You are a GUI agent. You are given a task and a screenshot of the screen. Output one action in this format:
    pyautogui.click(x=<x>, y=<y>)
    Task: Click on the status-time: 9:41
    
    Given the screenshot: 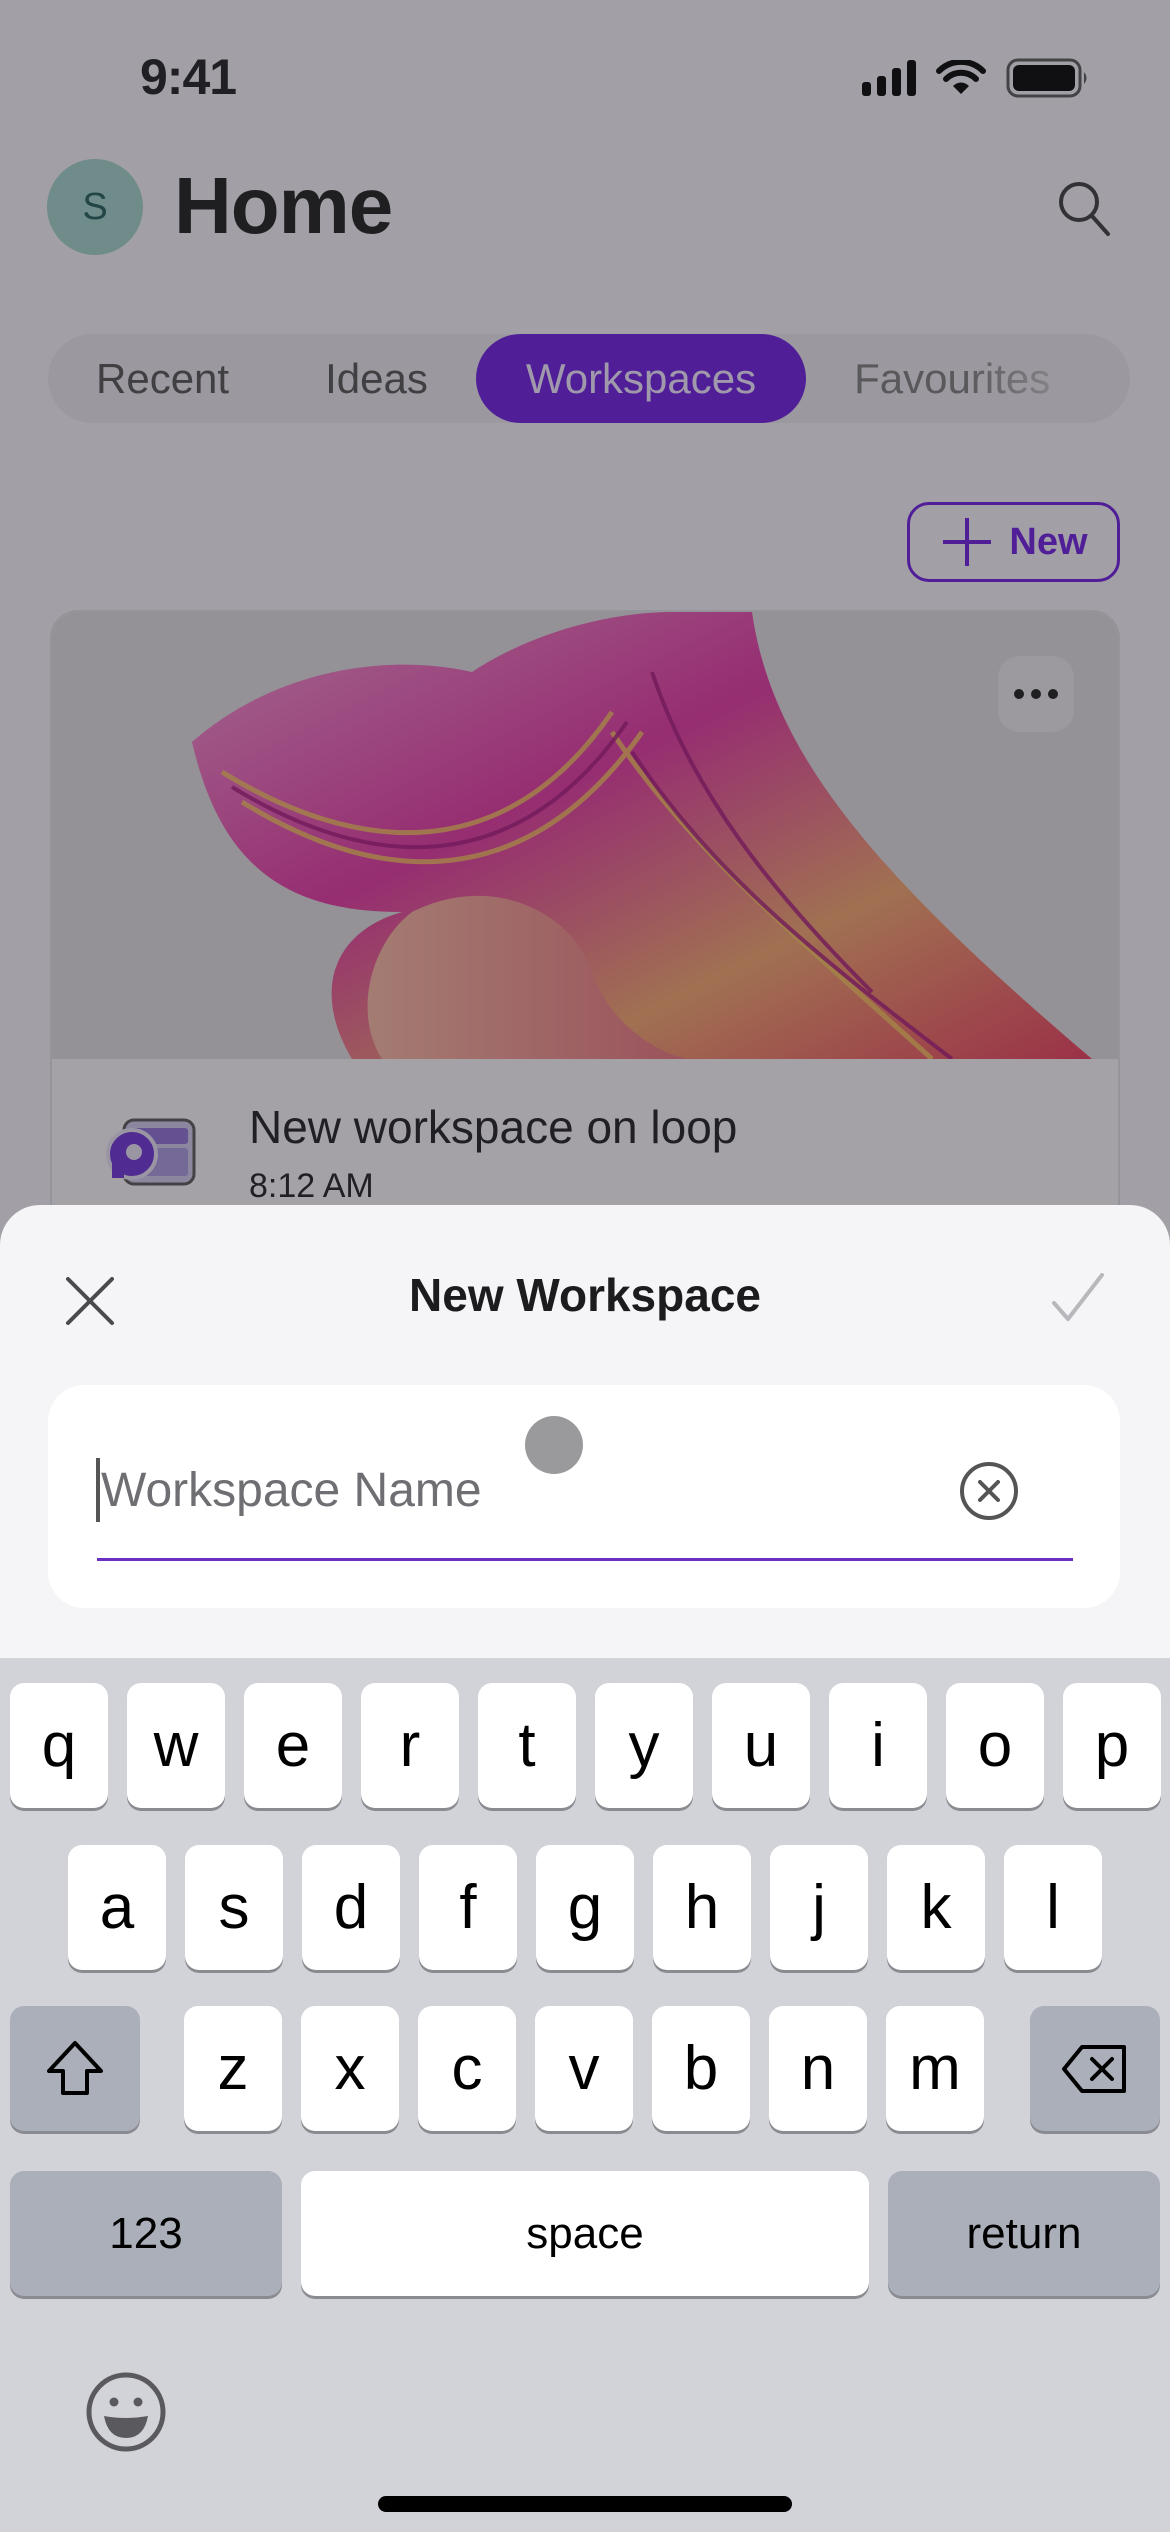 What is the action you would take?
    pyautogui.click(x=188, y=77)
    